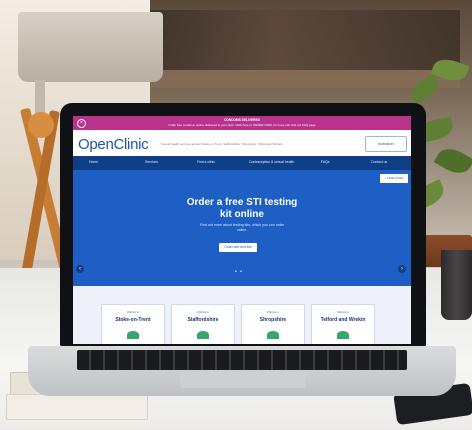 This screenshot has height=430, width=472. I want to click on inclusion-badge: inclusion, so click(386, 144).